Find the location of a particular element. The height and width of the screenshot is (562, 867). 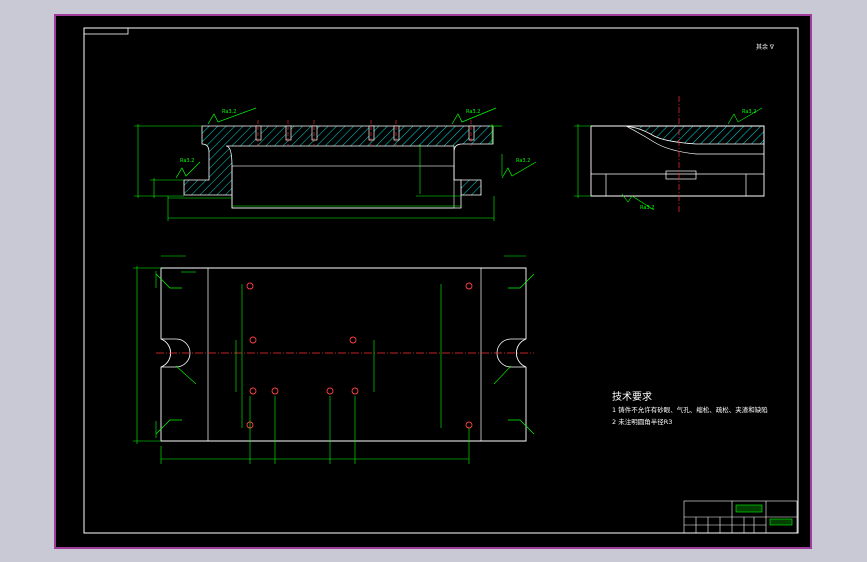

plan-holes is located at coordinates (359, 355).